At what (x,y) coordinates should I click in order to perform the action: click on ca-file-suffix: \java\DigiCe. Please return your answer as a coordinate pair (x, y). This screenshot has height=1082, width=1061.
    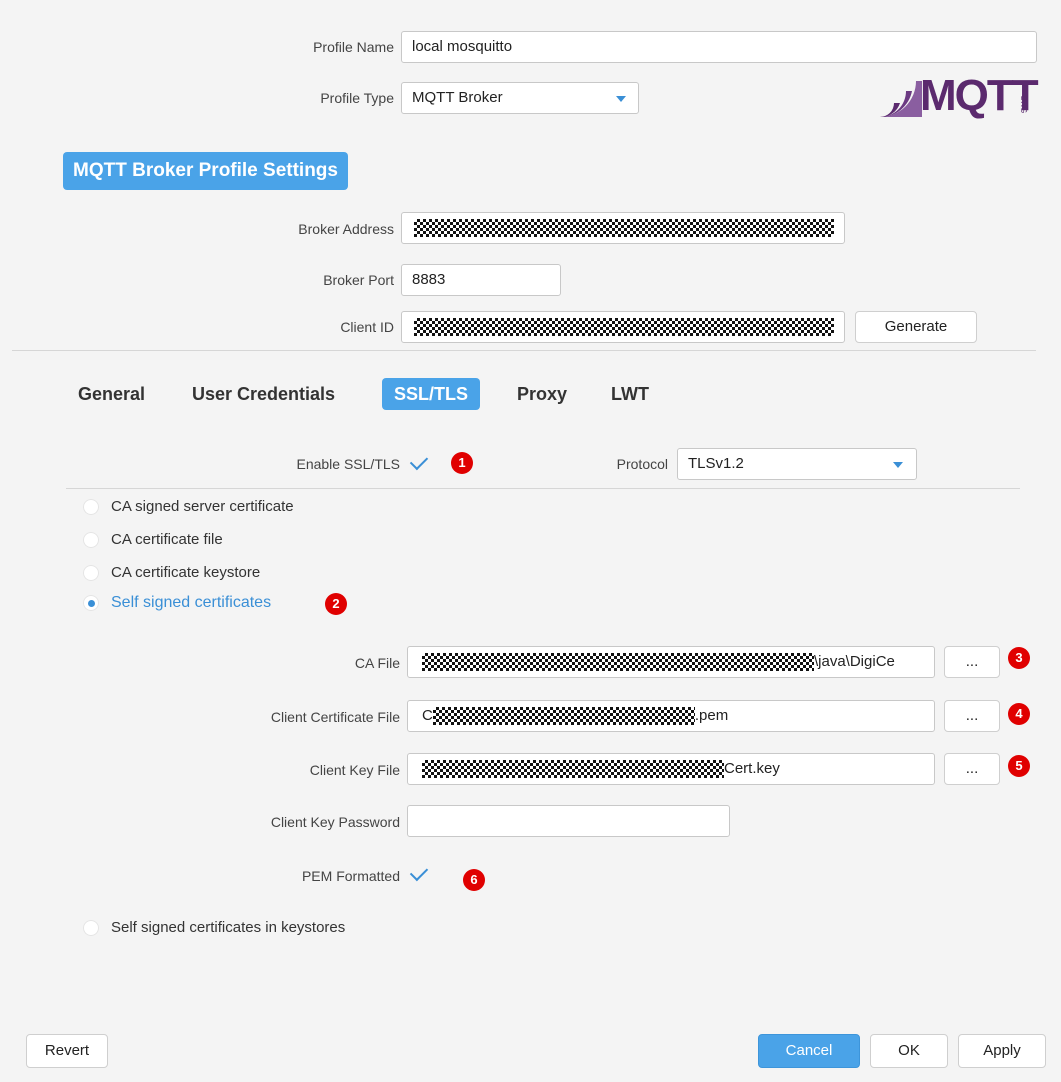
    Looking at the image, I should click on (854, 661).